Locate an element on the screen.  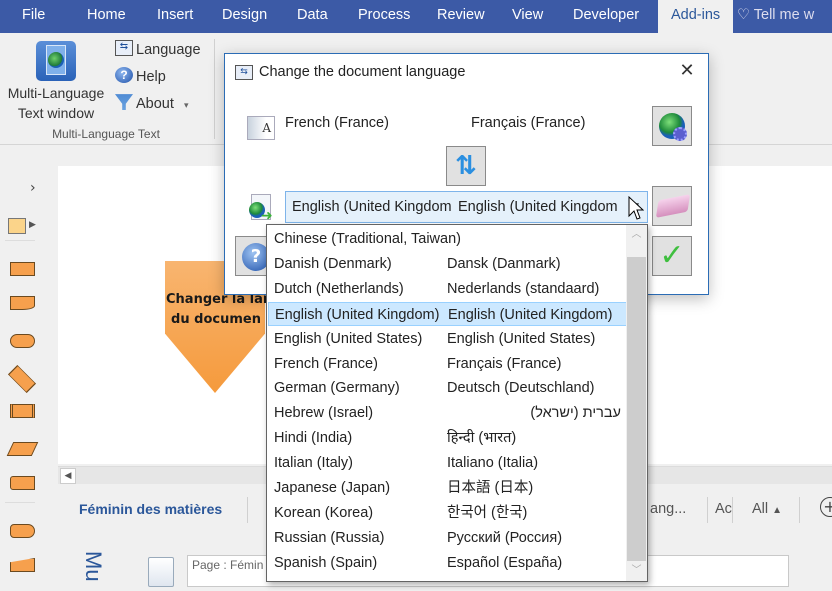
scrollbar-thumb is located at coordinates (636, 409).